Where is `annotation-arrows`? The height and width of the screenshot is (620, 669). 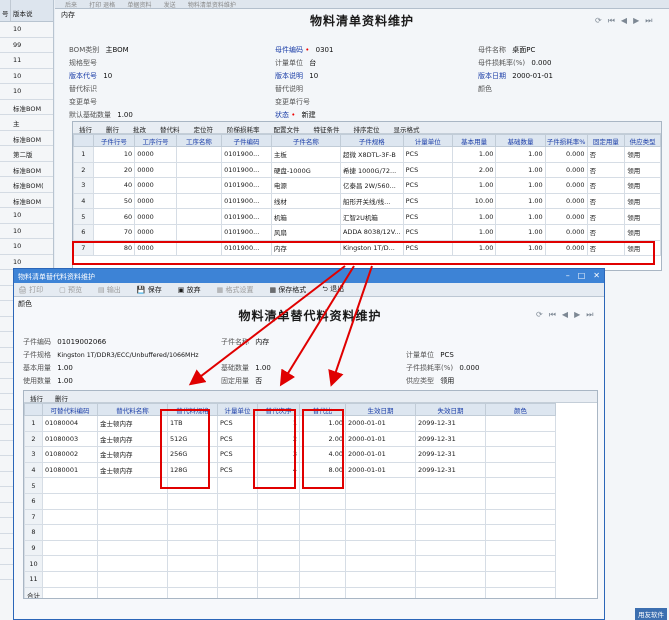
annotation-arrows is located at coordinates (280, 326).